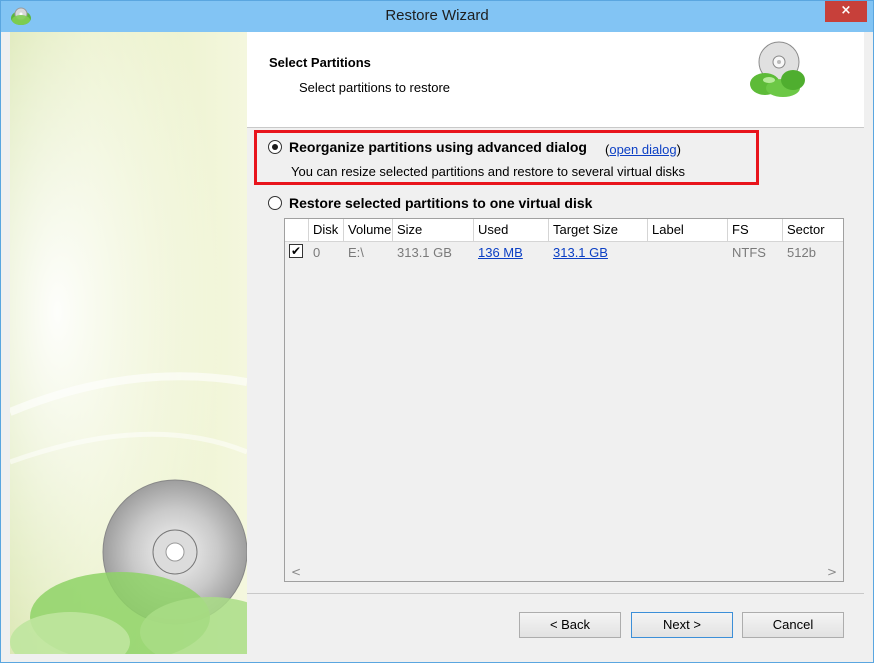 The image size is (874, 663). I want to click on back-button: < Back, so click(570, 625).